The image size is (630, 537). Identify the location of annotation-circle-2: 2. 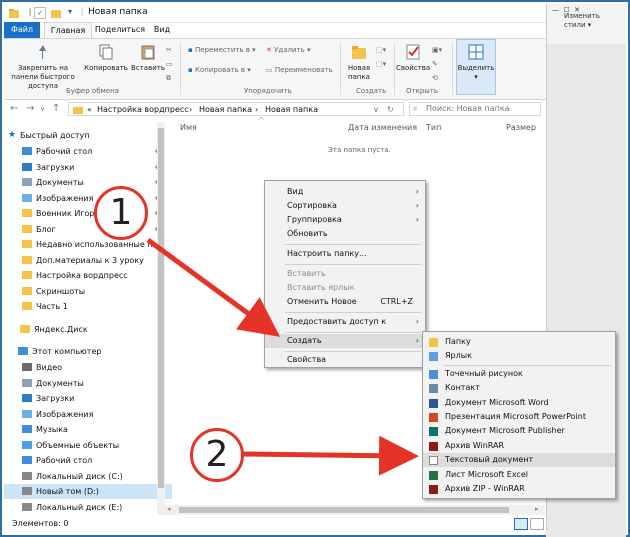
(217, 455).